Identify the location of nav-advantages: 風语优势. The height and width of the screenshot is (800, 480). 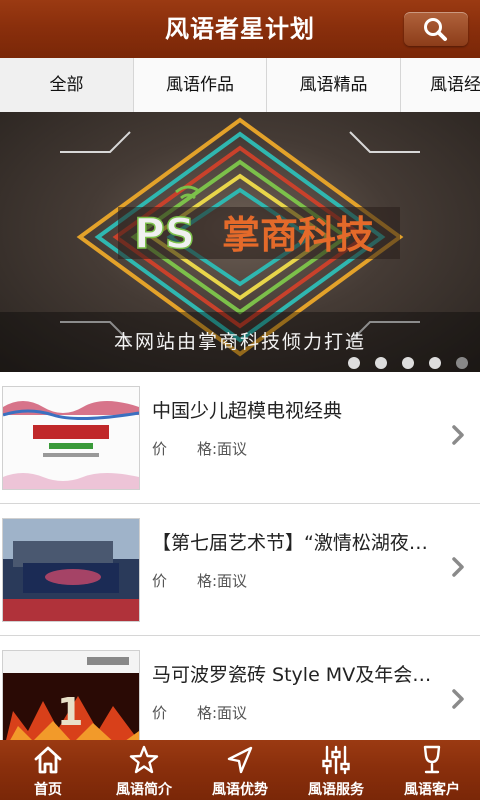
(240, 770).